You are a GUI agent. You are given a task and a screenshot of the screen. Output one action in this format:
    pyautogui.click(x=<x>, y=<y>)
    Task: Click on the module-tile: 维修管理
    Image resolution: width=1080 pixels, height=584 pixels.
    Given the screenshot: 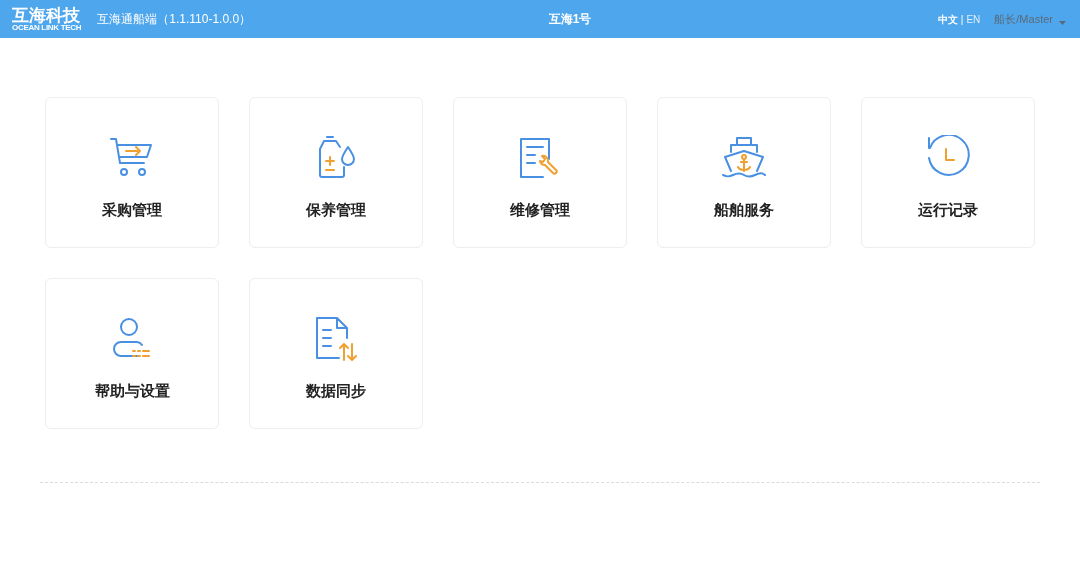 What is the action you would take?
    pyautogui.click(x=540, y=172)
    